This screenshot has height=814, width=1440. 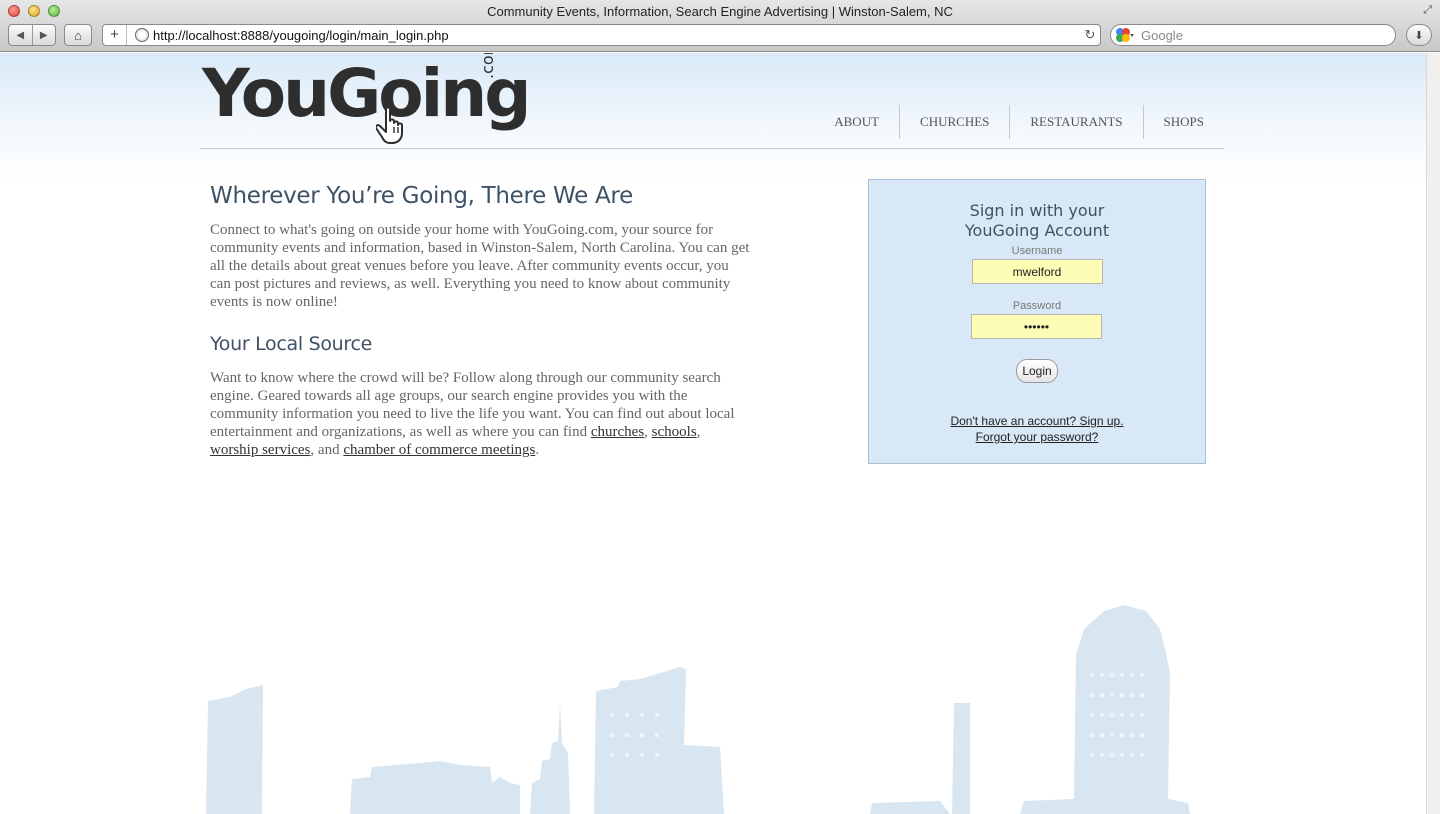 What do you see at coordinates (617, 432) in the screenshot?
I see `churches-link: churches` at bounding box center [617, 432].